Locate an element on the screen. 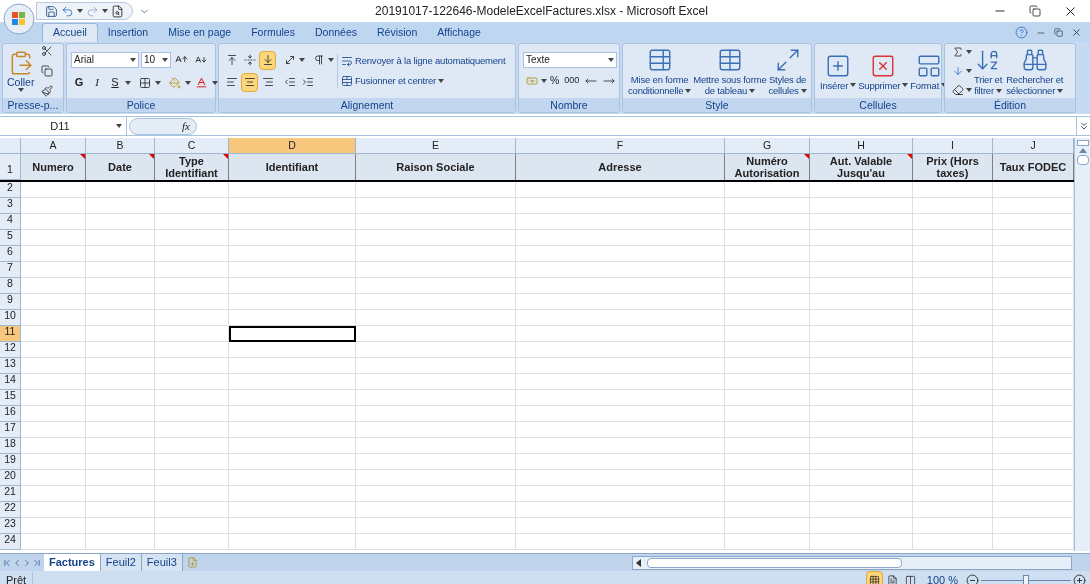  ribbon-button: Trier et filtrer is located at coordinates (988, 71).